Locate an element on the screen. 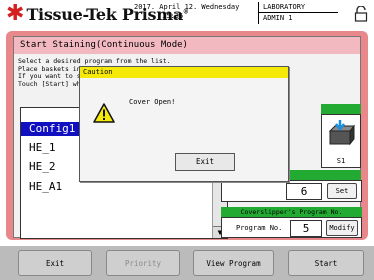  user-text: ADMIN 1 is located at coordinates (278, 18).